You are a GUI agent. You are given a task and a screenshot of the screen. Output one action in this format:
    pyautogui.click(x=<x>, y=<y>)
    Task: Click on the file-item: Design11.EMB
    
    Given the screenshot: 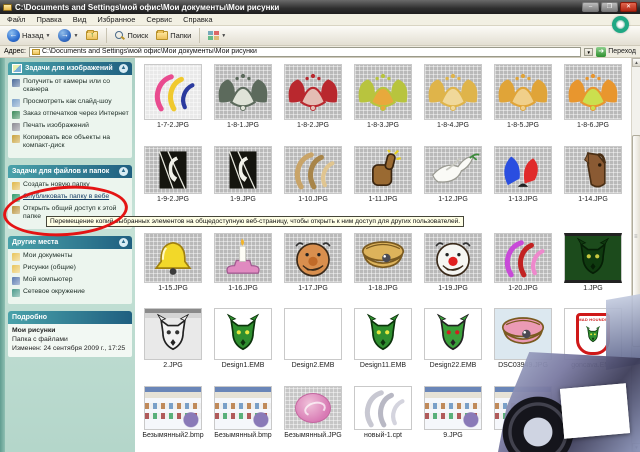 What is the action you would take?
    pyautogui.click(x=383, y=338)
    